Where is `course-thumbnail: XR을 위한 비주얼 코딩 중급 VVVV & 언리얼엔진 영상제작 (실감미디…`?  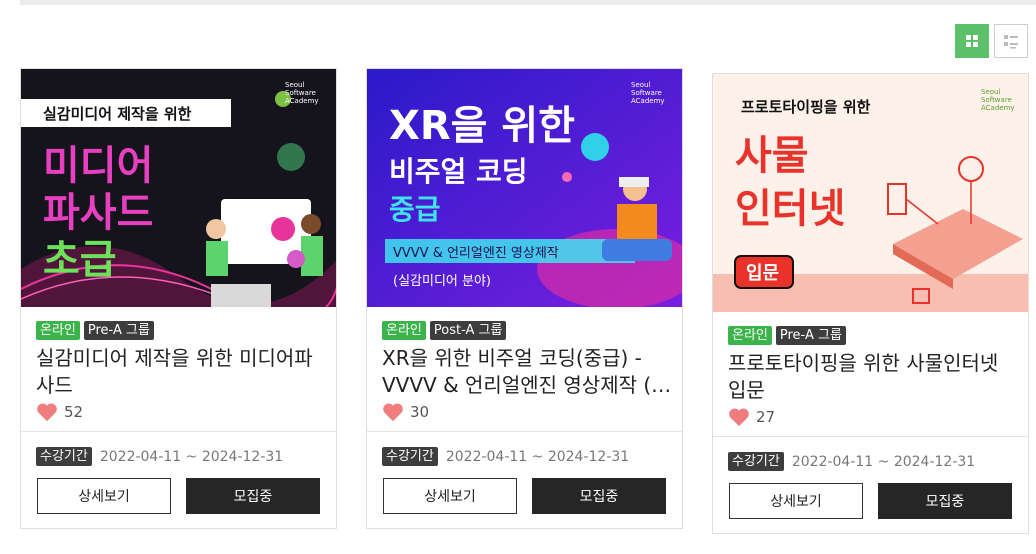
course-thumbnail: XR을 위한 비주얼 코딩 중급 VVVV & 언리얼엔진 영상제작 (실감미디… is located at coordinates (524, 188).